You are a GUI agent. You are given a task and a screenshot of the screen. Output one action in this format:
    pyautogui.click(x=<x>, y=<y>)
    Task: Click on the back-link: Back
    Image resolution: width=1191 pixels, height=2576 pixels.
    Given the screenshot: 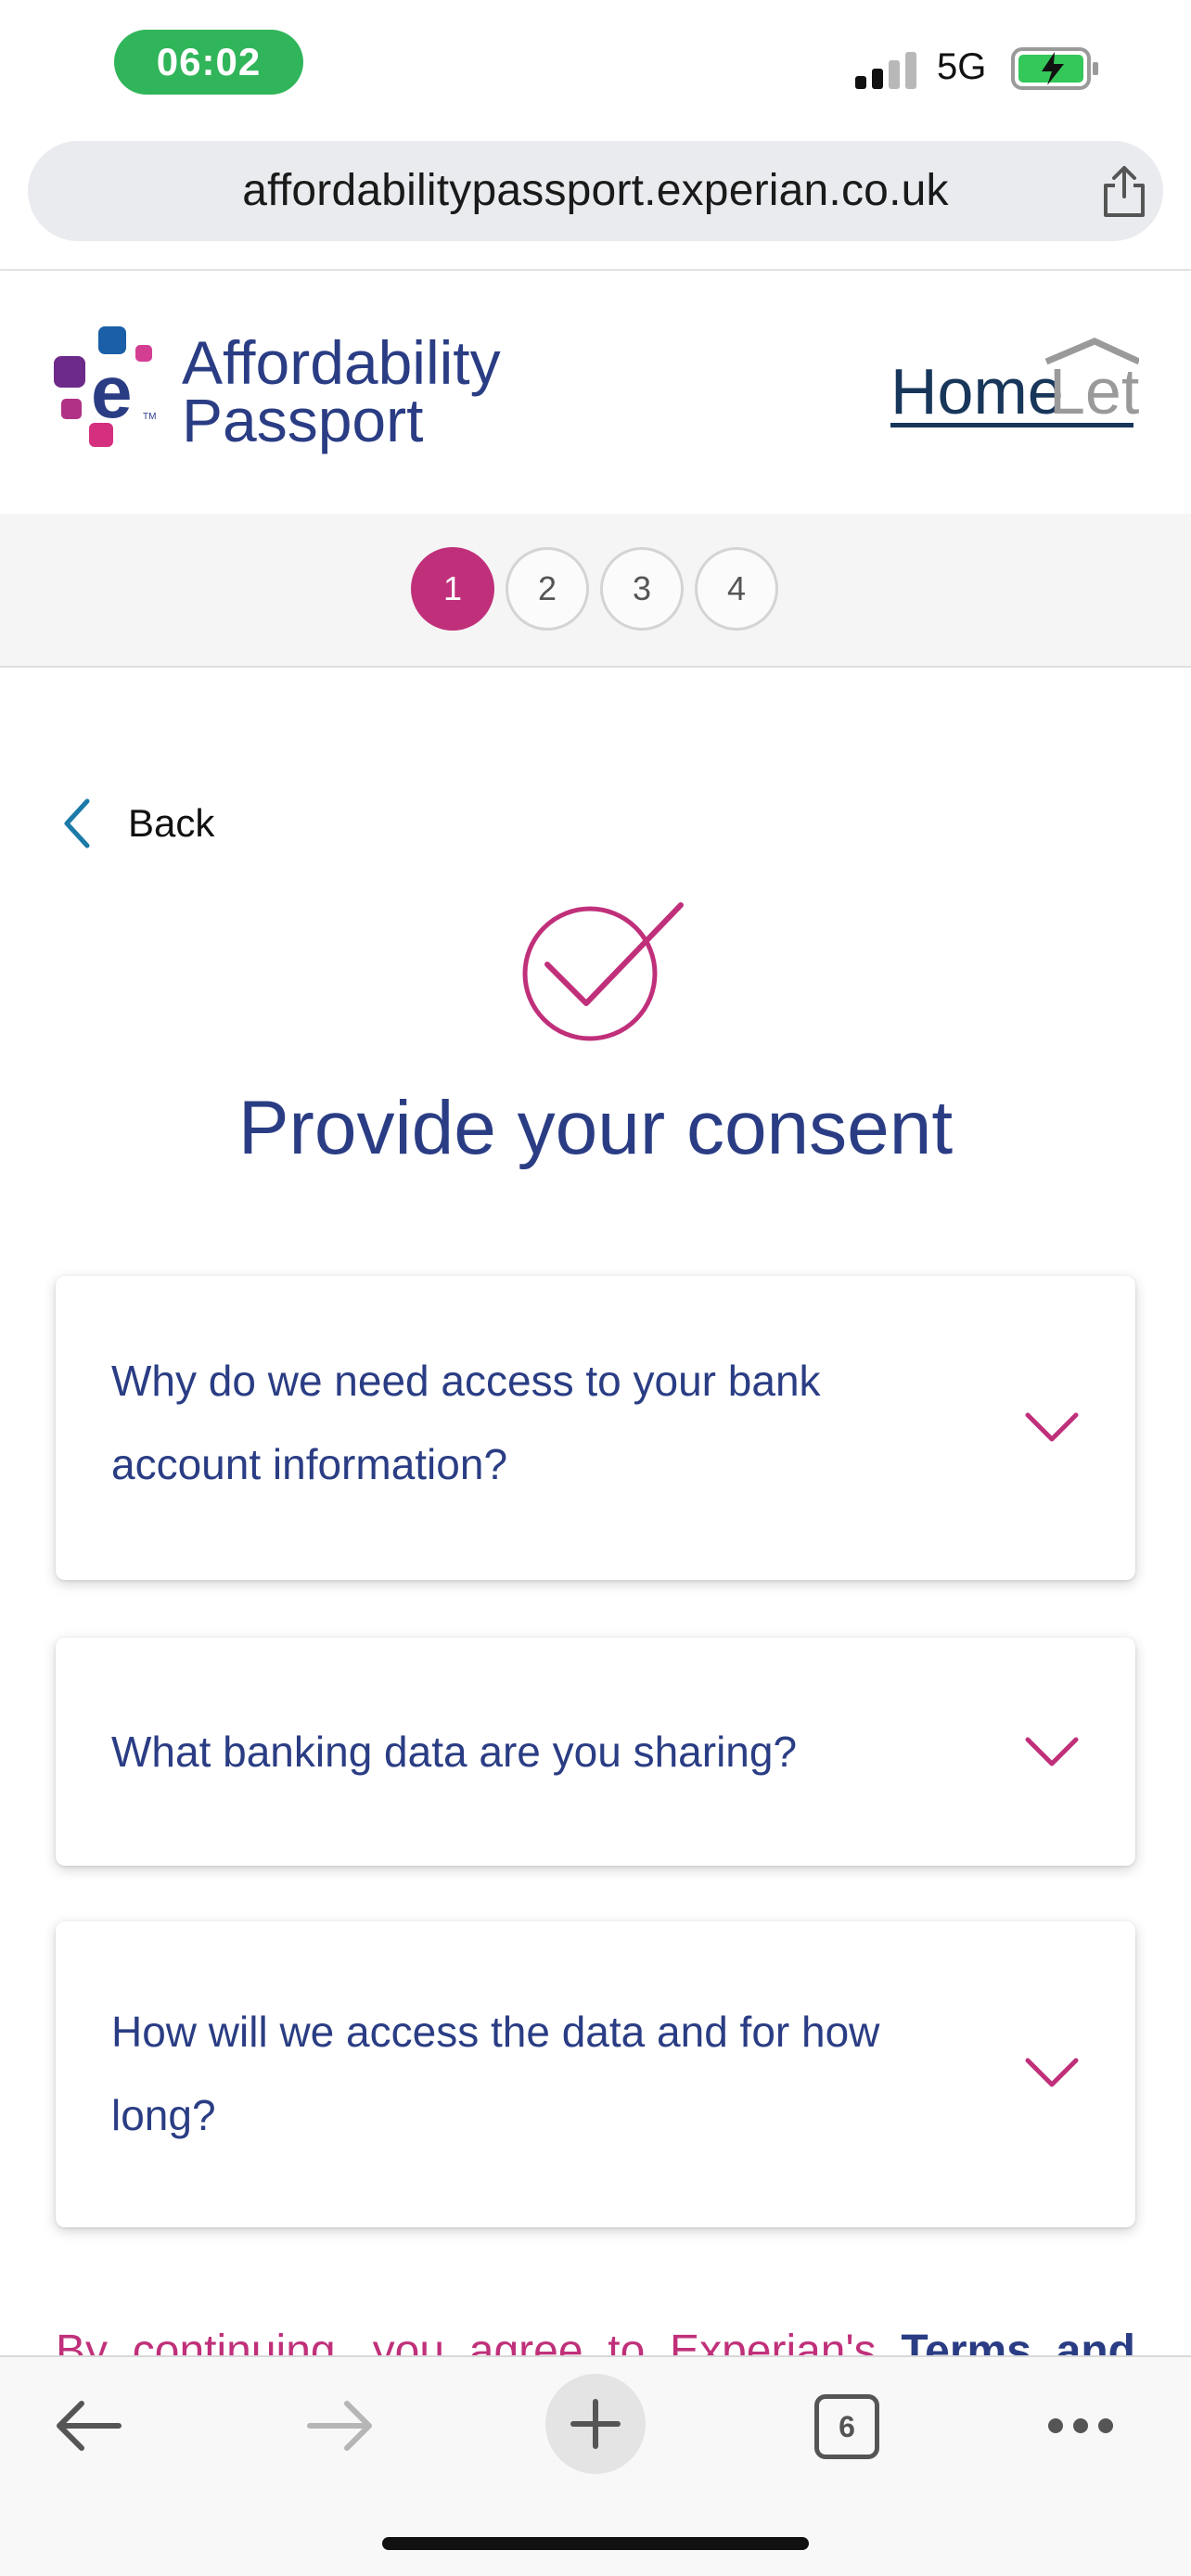 What is the action you would take?
    pyautogui.click(x=136, y=823)
    